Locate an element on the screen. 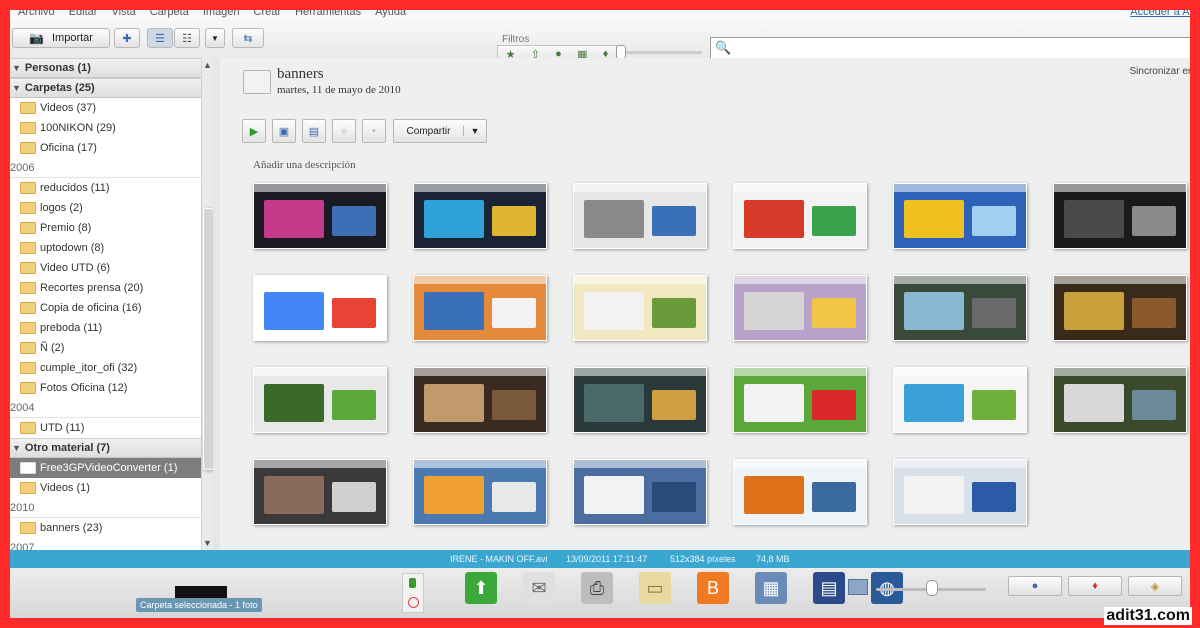  print-icon: ⎙ is located at coordinates (597, 588).